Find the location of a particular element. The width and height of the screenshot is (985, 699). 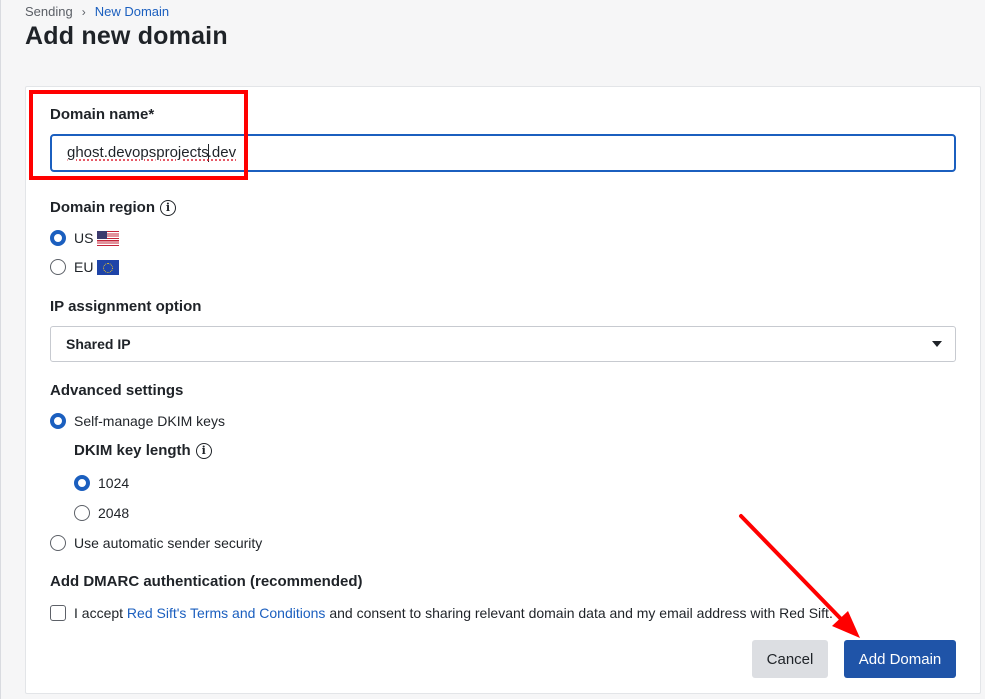

eu-flag-icon is located at coordinates (108, 267).